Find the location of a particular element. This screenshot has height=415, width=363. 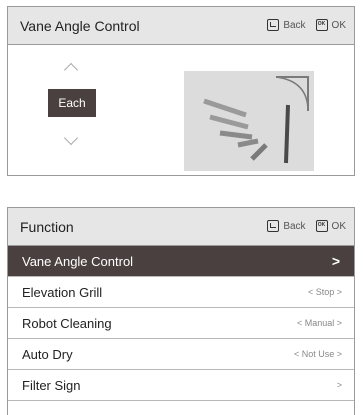

function-item-elevation-grill: Elevation Grill < Stop > is located at coordinates (181, 292).